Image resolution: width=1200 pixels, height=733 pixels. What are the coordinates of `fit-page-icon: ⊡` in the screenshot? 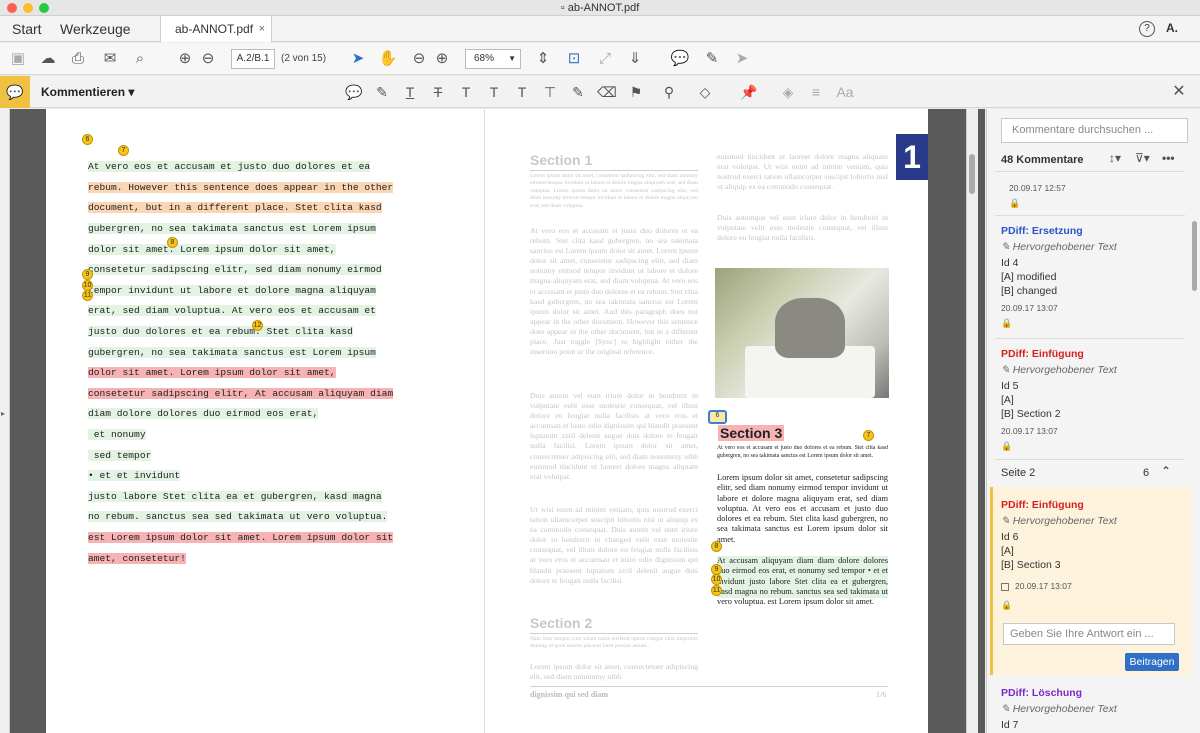 It's located at (574, 59).